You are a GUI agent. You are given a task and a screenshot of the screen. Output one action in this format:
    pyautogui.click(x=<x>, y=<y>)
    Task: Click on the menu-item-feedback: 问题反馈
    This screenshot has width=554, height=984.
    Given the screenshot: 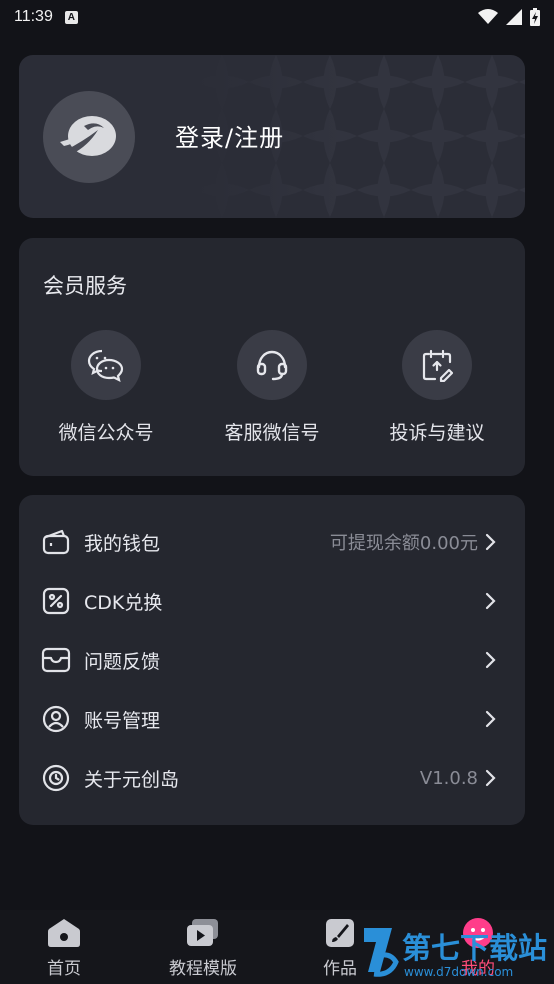 What is the action you would take?
    pyautogui.click(x=272, y=660)
    